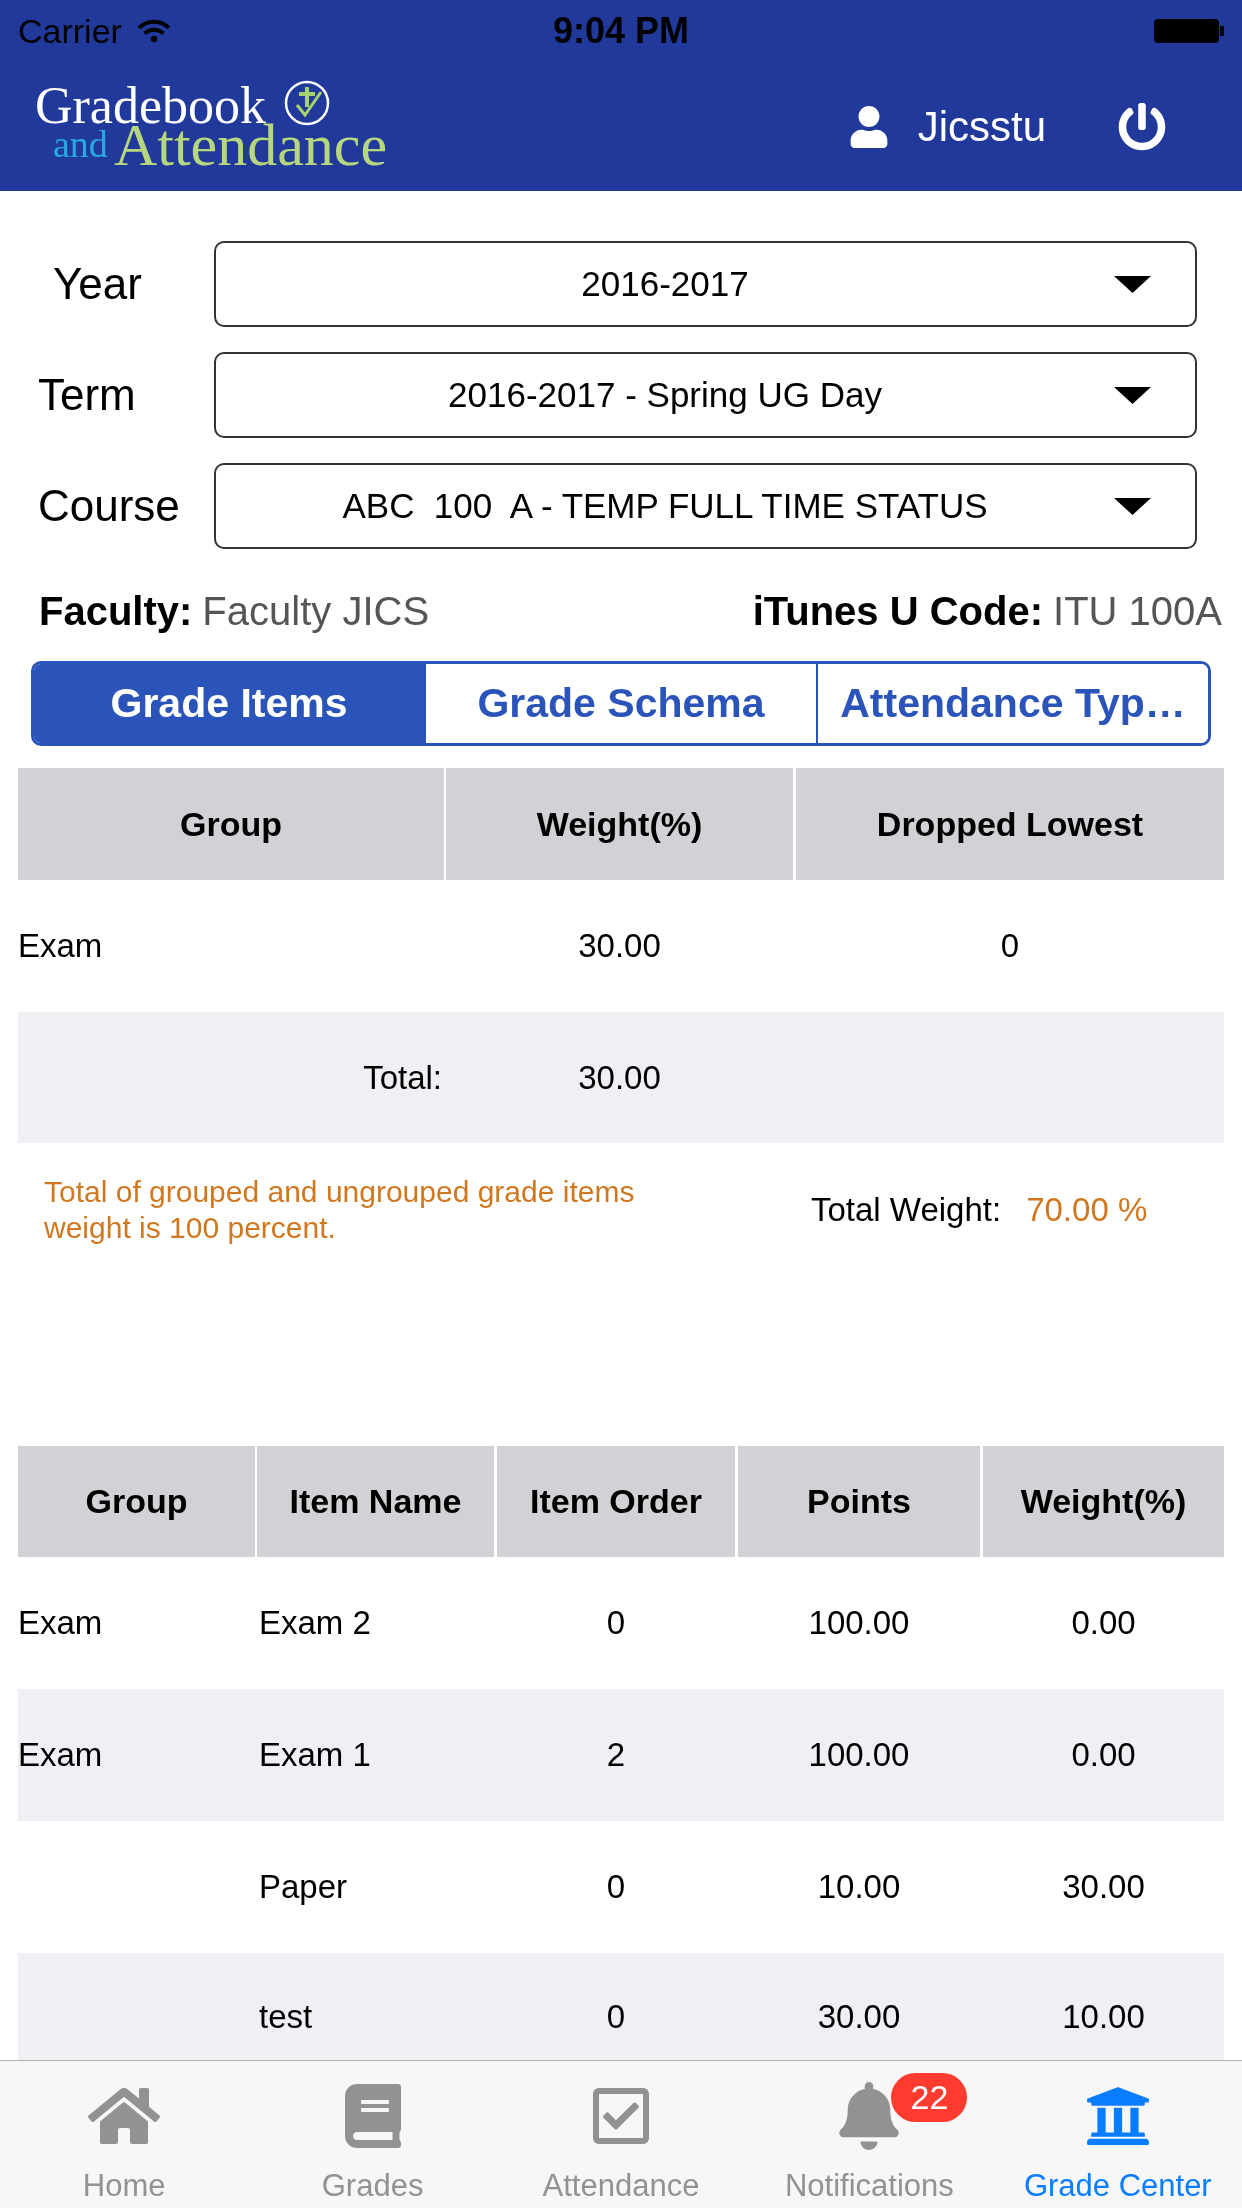  Describe the element at coordinates (705, 284) in the screenshot. I see `dropdown: 2016-2017` at that location.